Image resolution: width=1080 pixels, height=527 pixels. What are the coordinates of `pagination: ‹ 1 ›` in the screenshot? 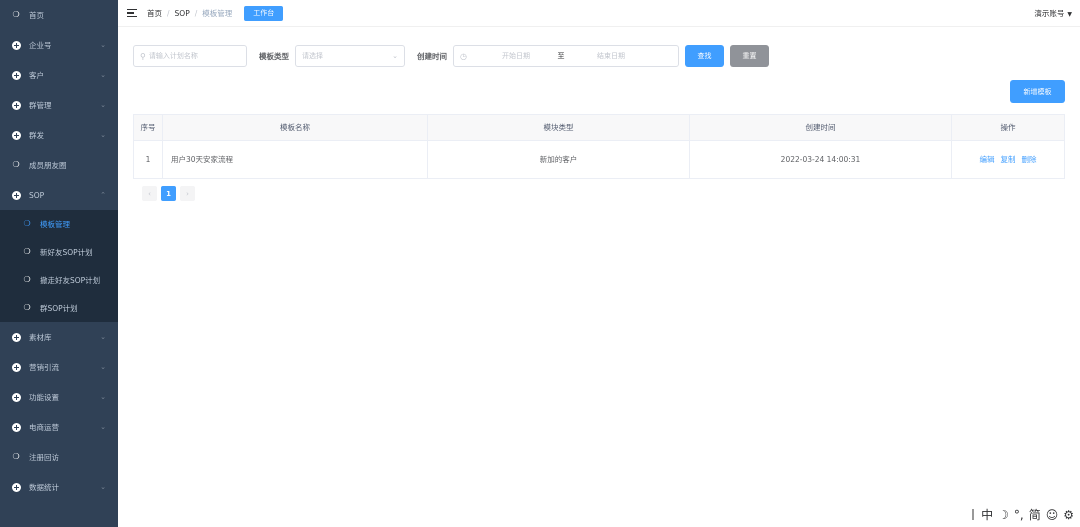 It's located at (170, 193).